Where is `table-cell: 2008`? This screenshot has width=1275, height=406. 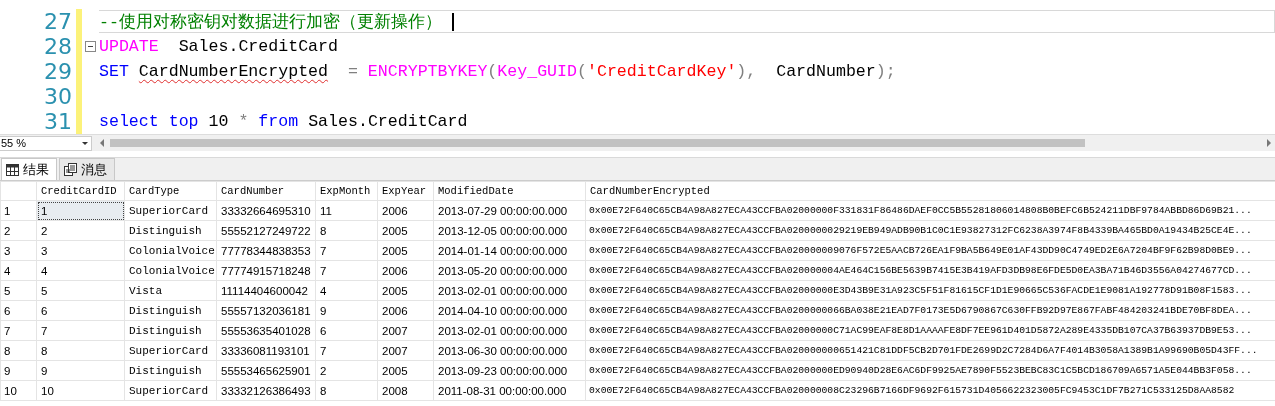 table-cell: 2008 is located at coordinates (405, 390).